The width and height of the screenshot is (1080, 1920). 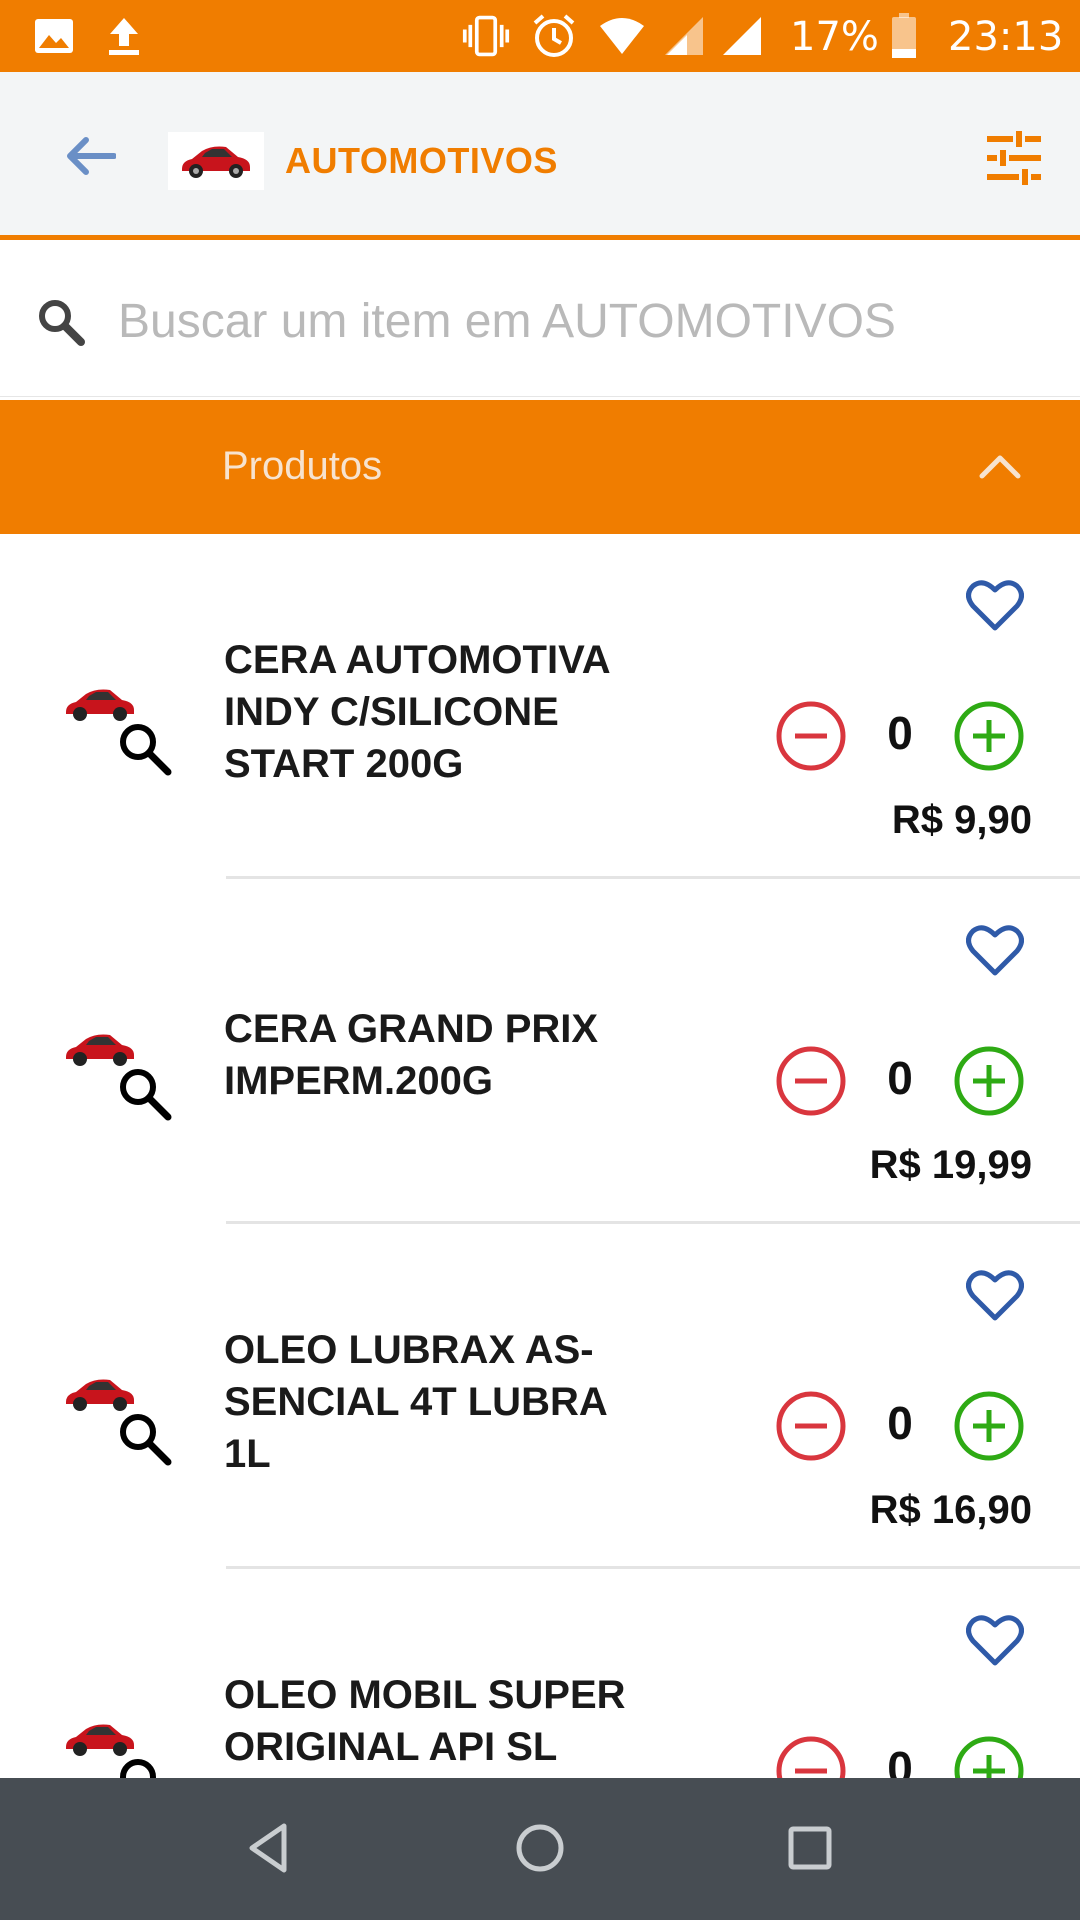 I want to click on battery-icon, so click(x=904, y=36).